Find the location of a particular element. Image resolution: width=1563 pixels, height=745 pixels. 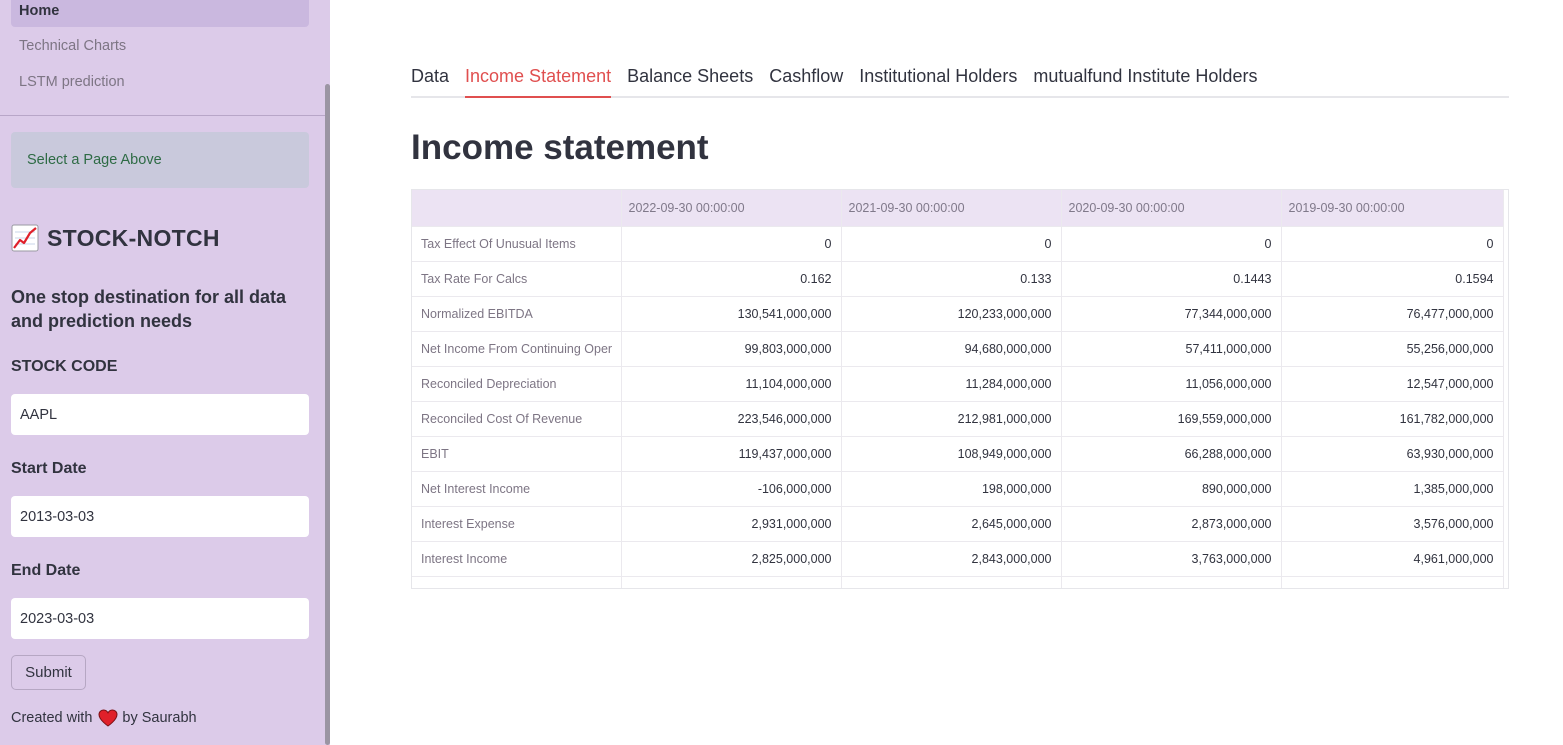

tab-cashflow: Cashflow is located at coordinates (806, 78).